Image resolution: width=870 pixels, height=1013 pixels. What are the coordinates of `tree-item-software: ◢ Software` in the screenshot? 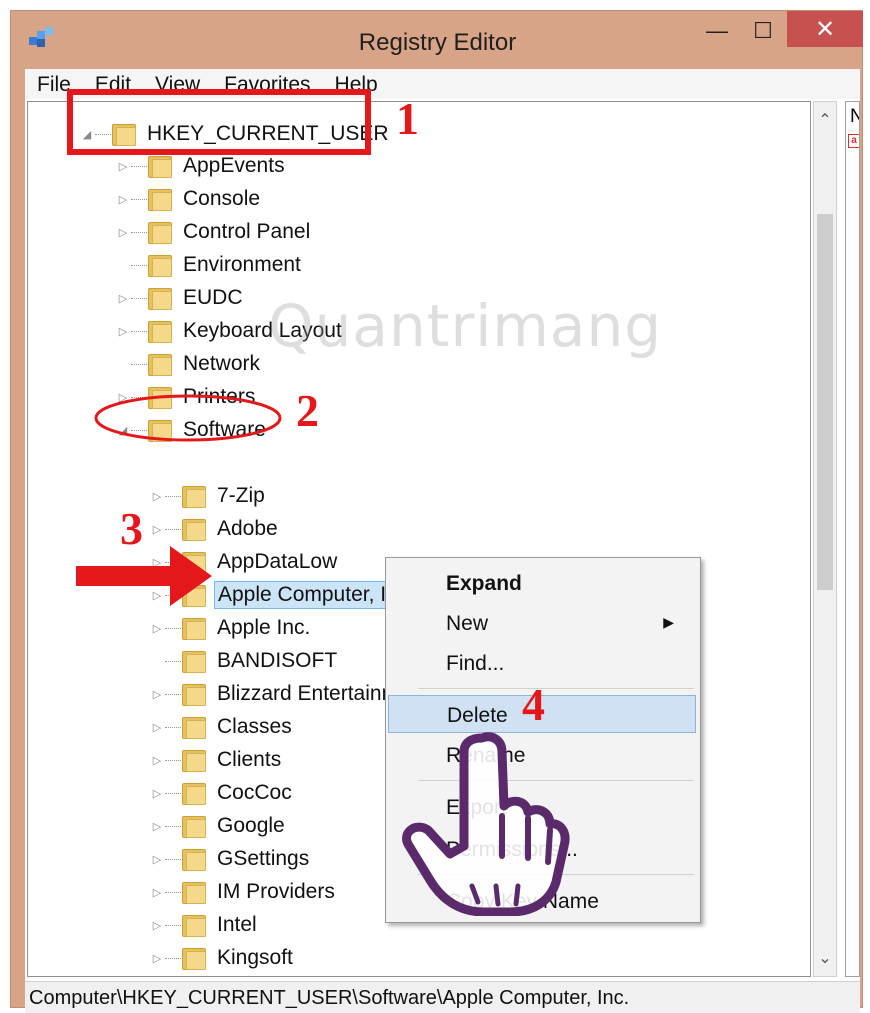 It's located at (192, 430).